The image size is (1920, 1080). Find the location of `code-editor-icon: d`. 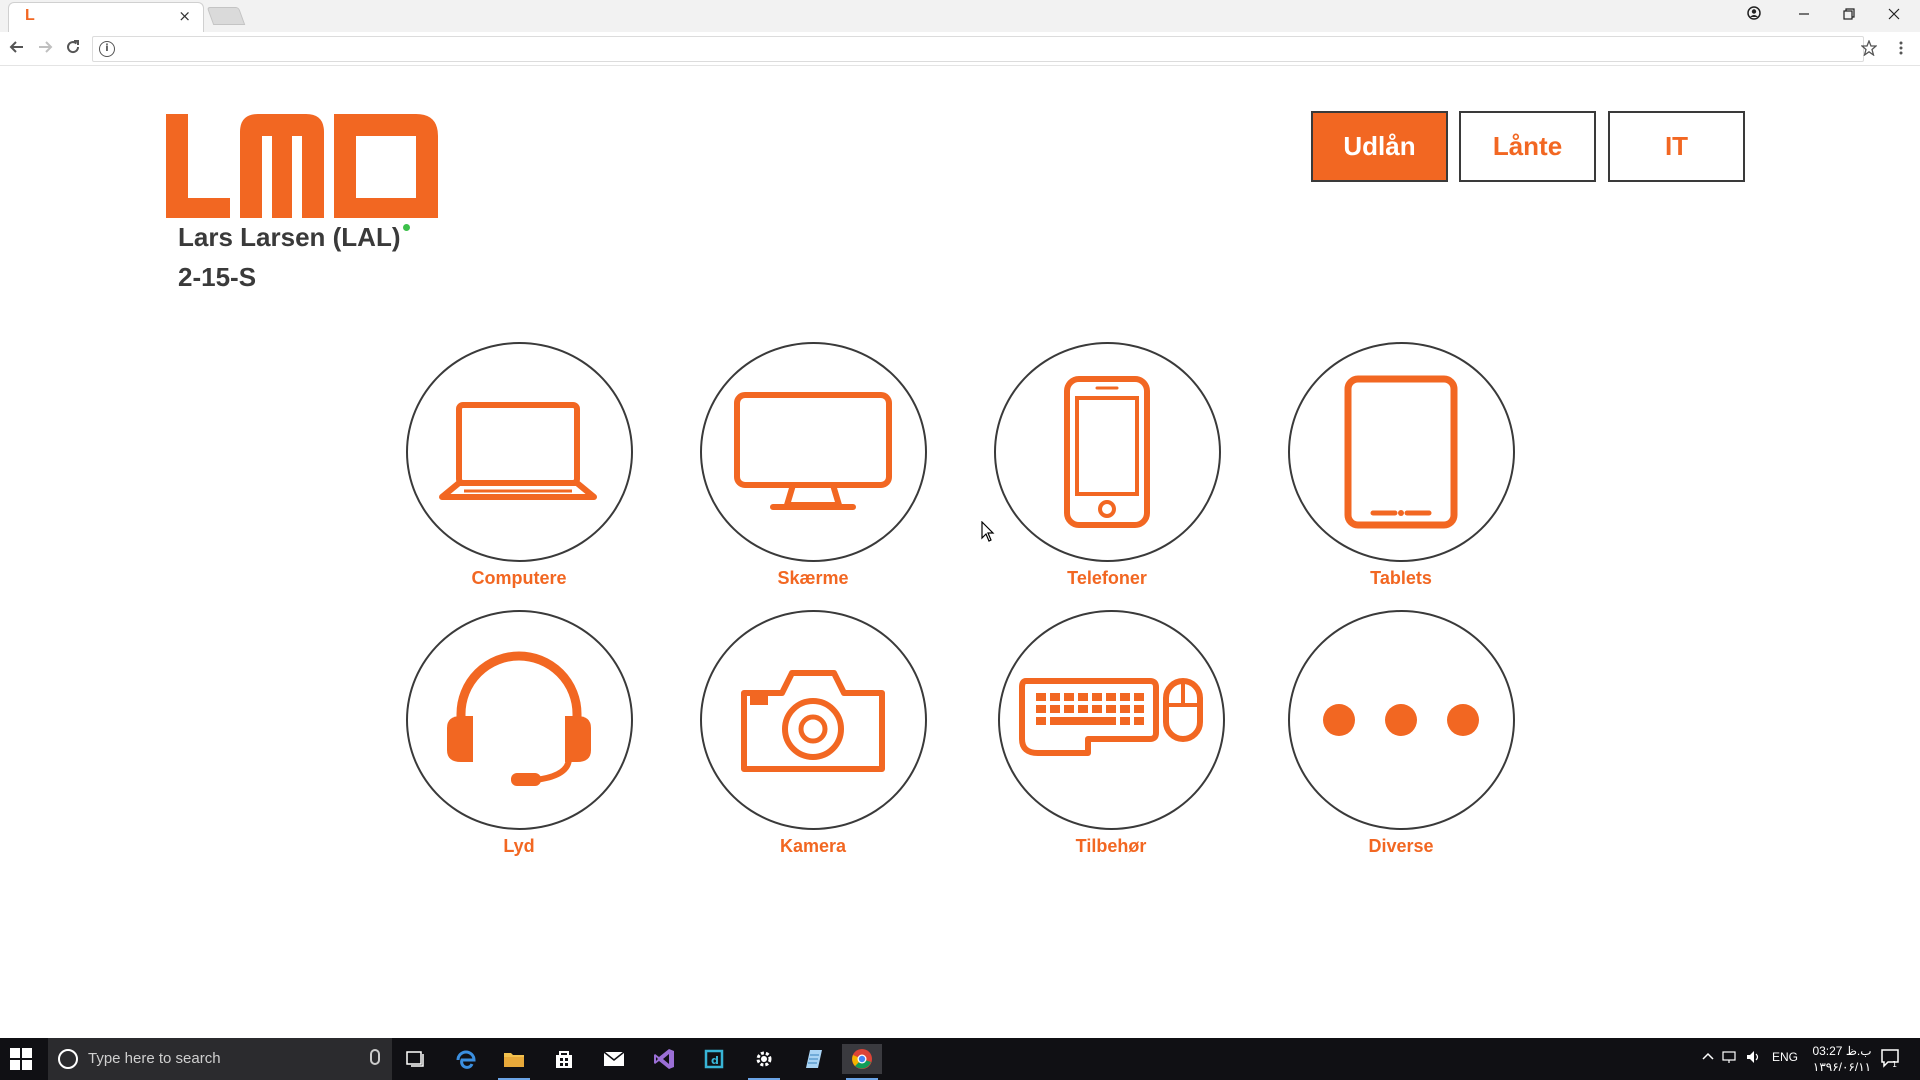

code-editor-icon: d is located at coordinates (714, 1059).